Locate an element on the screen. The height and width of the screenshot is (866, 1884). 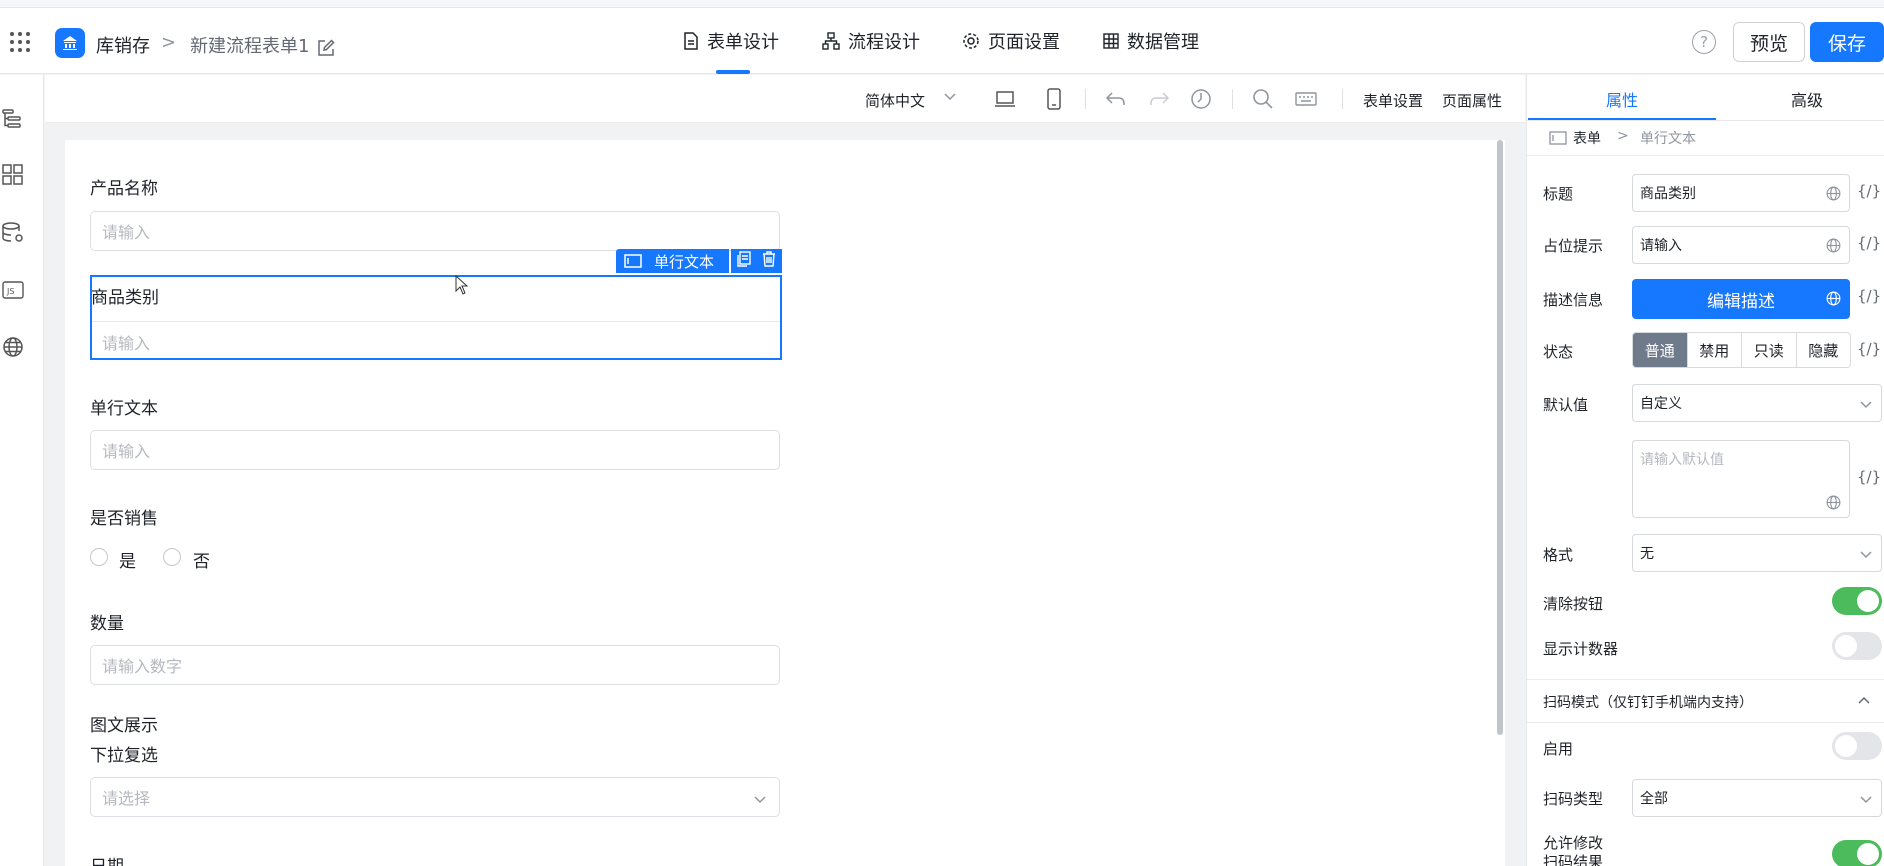
panel-crumb-current: 单行文本 is located at coordinates (1668, 139).